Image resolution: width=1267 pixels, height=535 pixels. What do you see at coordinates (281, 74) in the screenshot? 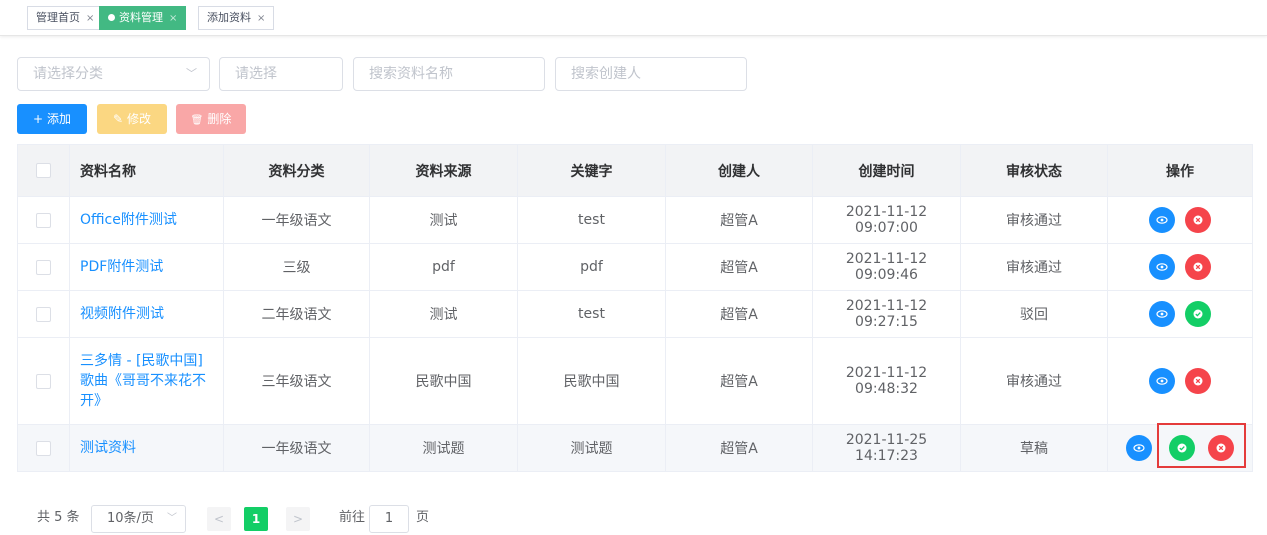
I see `status-select: 请选择` at bounding box center [281, 74].